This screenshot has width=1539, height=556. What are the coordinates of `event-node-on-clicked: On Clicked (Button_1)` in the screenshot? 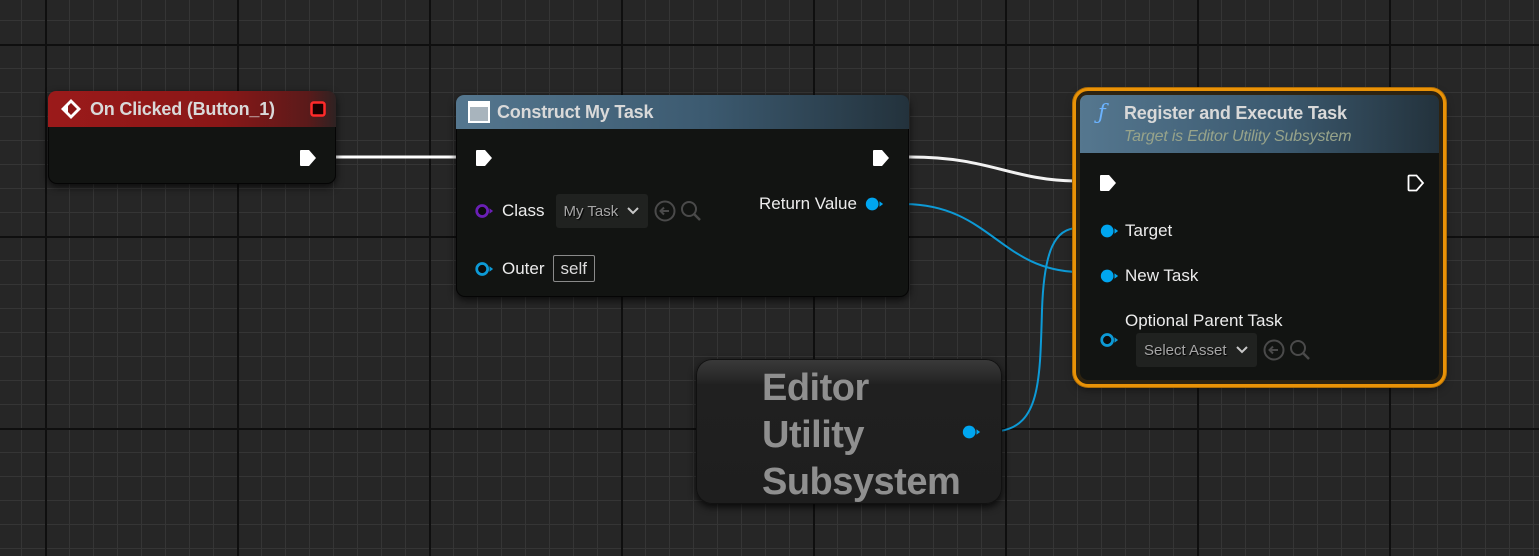 It's located at (192, 137).